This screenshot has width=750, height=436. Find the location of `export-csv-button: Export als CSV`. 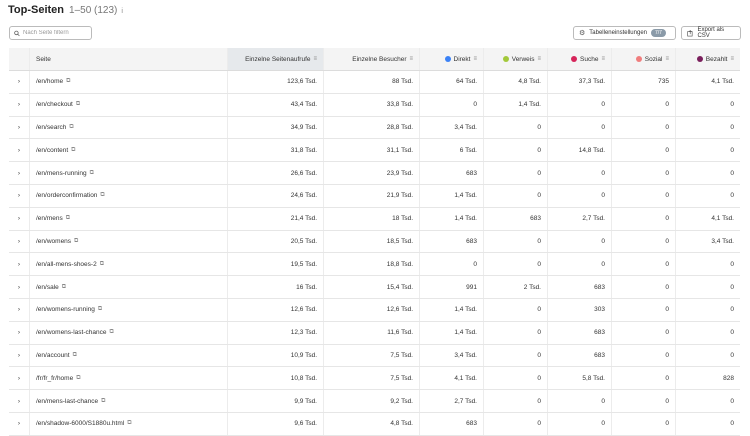

export-csv-button: Export als CSV is located at coordinates (711, 33).